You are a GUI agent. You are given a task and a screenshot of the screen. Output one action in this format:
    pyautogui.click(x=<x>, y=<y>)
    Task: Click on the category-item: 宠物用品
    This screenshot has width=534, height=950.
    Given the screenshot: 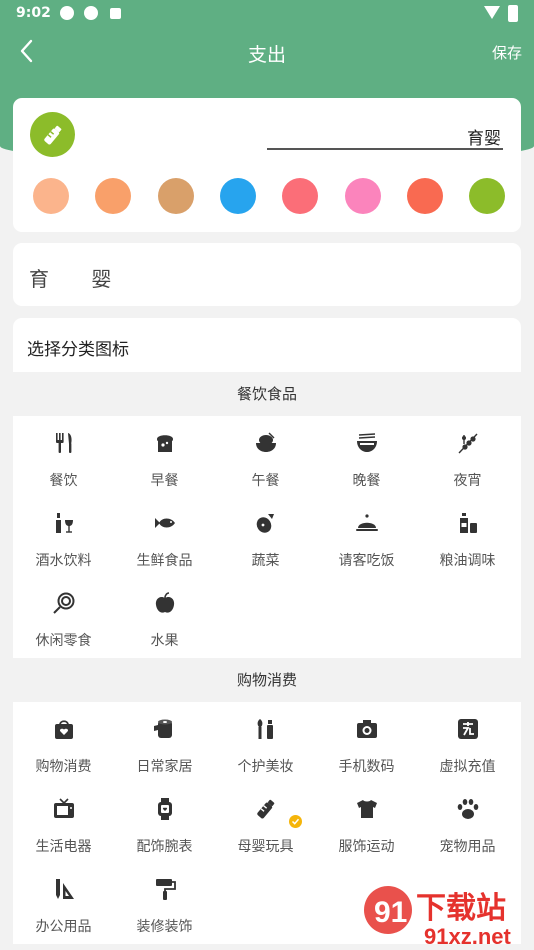 What is the action you would take?
    pyautogui.click(x=467, y=822)
    